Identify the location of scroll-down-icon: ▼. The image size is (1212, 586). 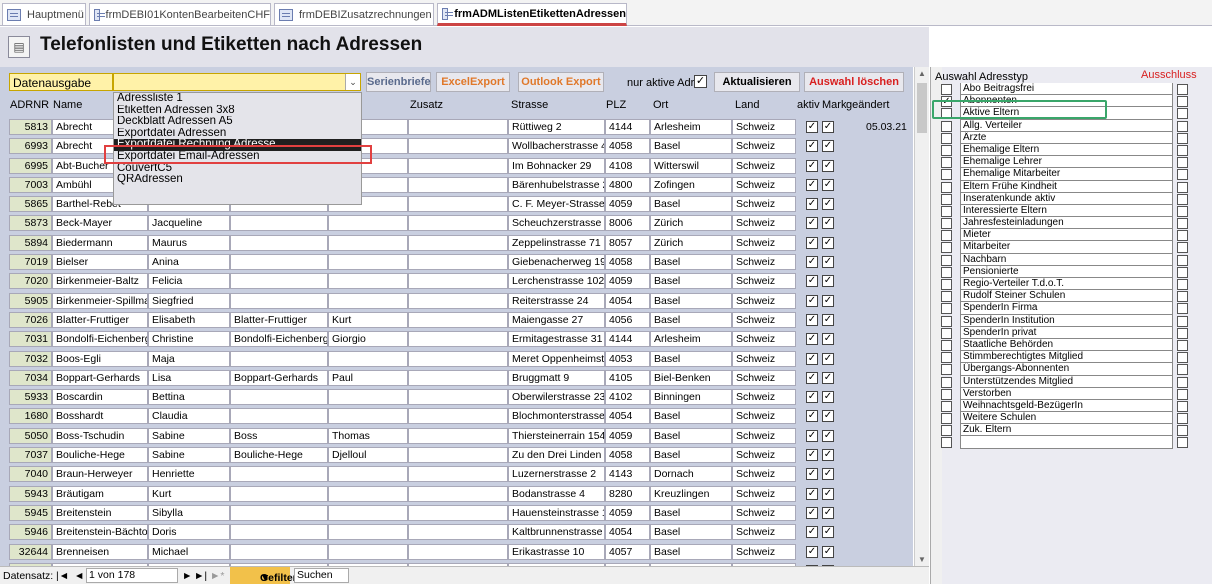
(922, 559).